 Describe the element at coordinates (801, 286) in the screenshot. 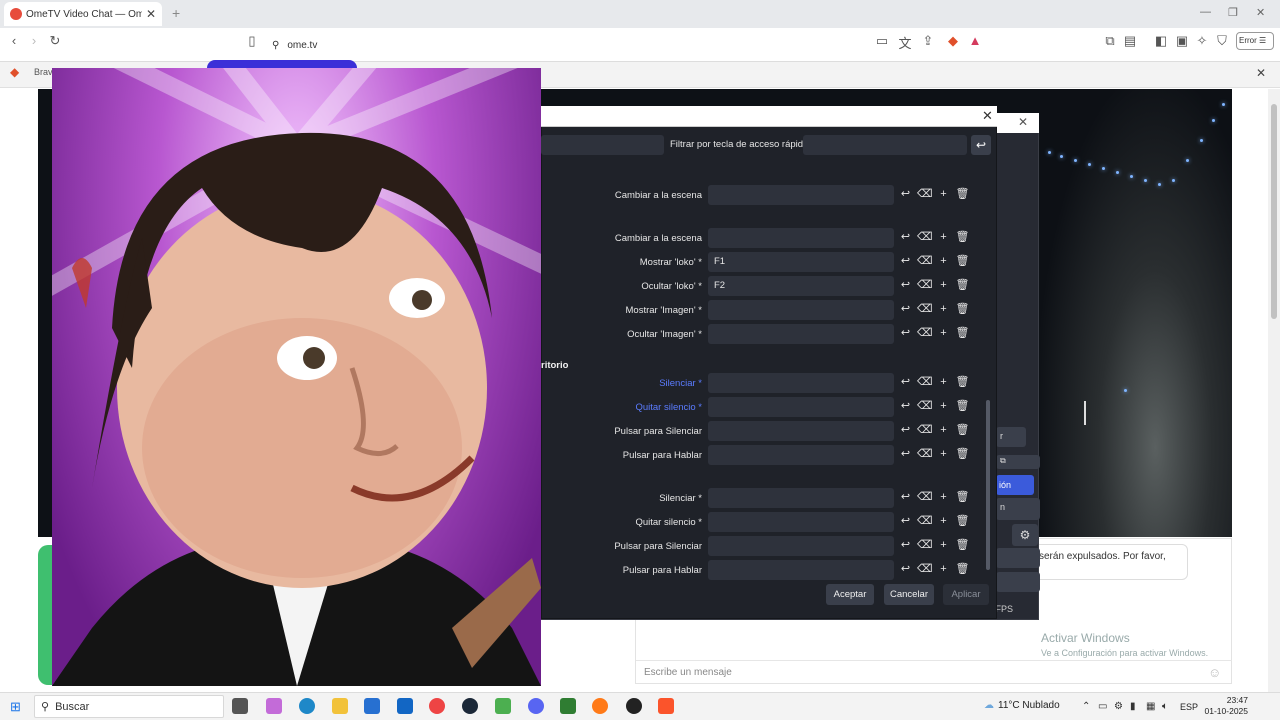

I see `hotkey-input: F2` at that location.